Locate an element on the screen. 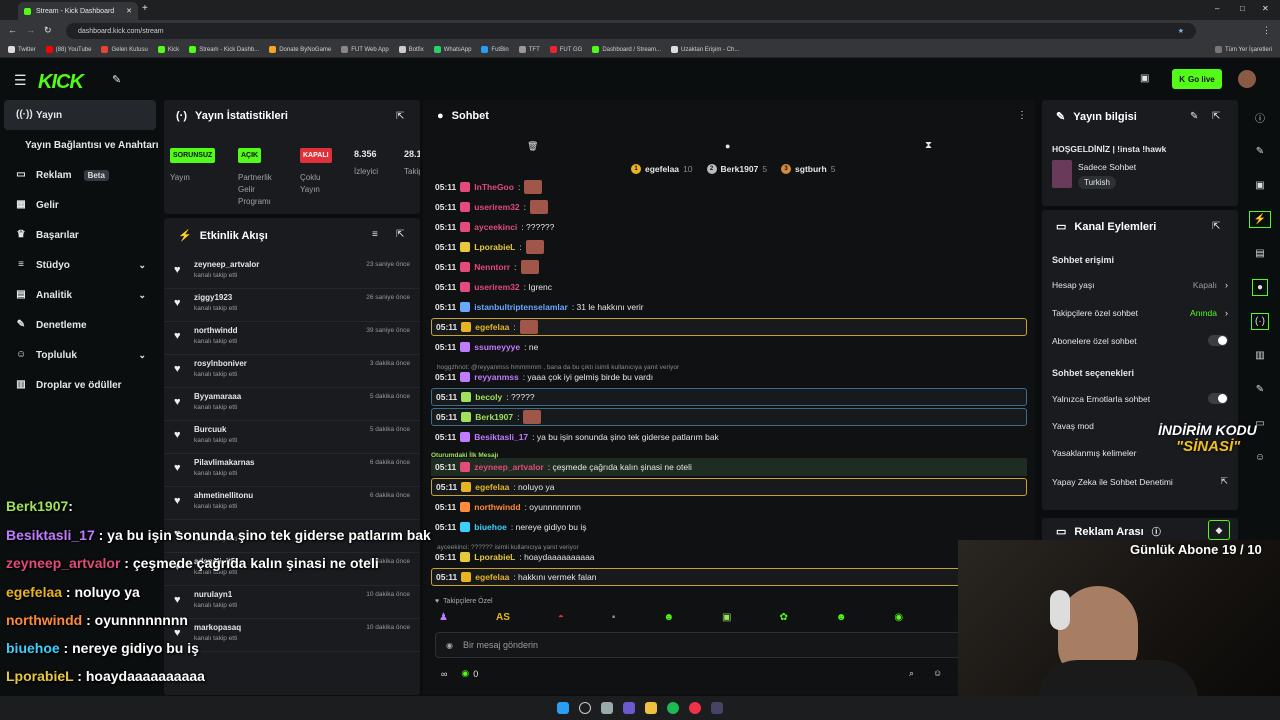  new-tab-icon: + is located at coordinates (145, 8).